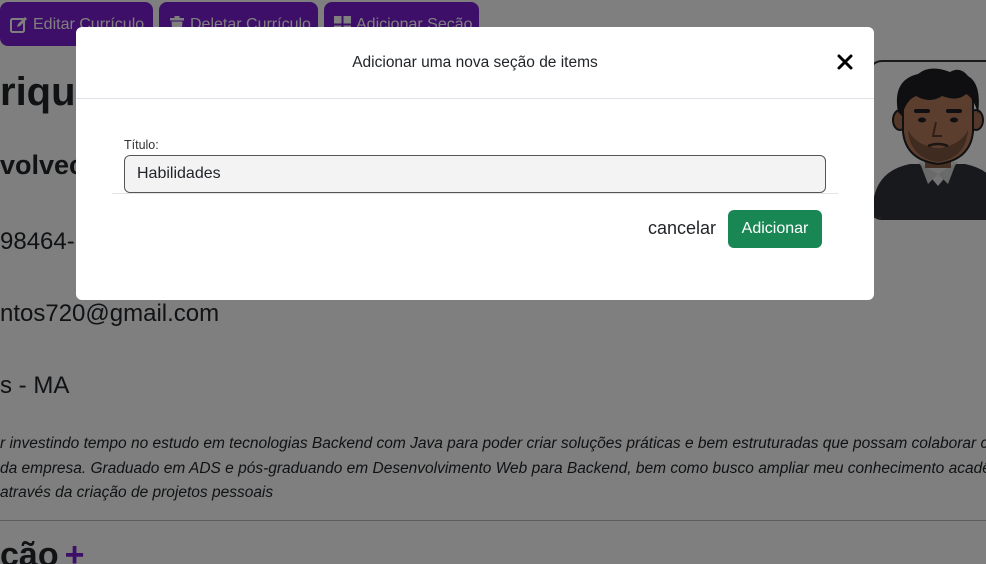 The image size is (986, 564). What do you see at coordinates (141, 145) in the screenshot?
I see `title-field-label: Título:` at bounding box center [141, 145].